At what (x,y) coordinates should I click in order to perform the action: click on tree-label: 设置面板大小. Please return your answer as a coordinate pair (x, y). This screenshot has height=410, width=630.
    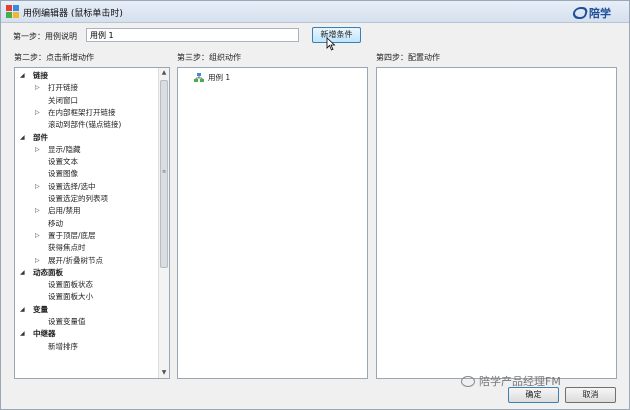
    Looking at the image, I should click on (70, 297).